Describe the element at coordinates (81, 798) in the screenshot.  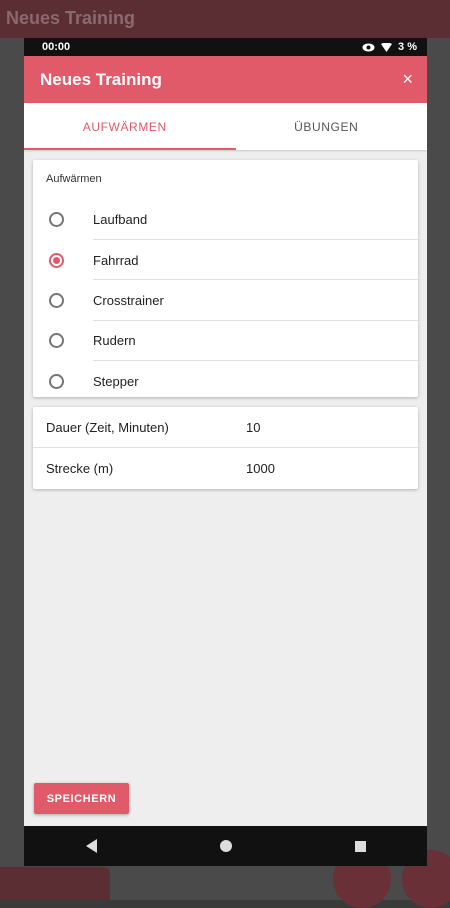
I see `save-button: SPEICHERN` at that location.